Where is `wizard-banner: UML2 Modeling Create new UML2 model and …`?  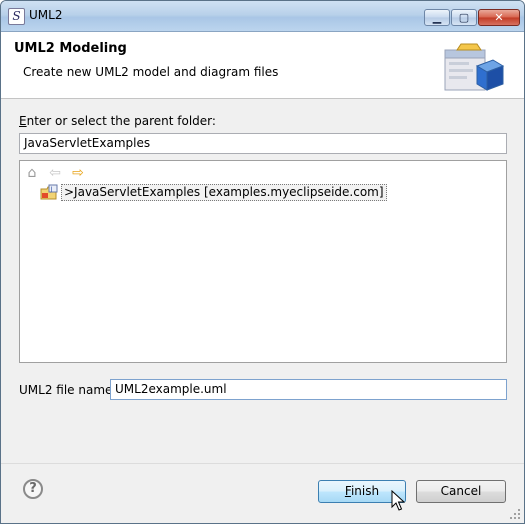 wizard-banner: UML2 Modeling Create new UML2 model and … is located at coordinates (262, 65).